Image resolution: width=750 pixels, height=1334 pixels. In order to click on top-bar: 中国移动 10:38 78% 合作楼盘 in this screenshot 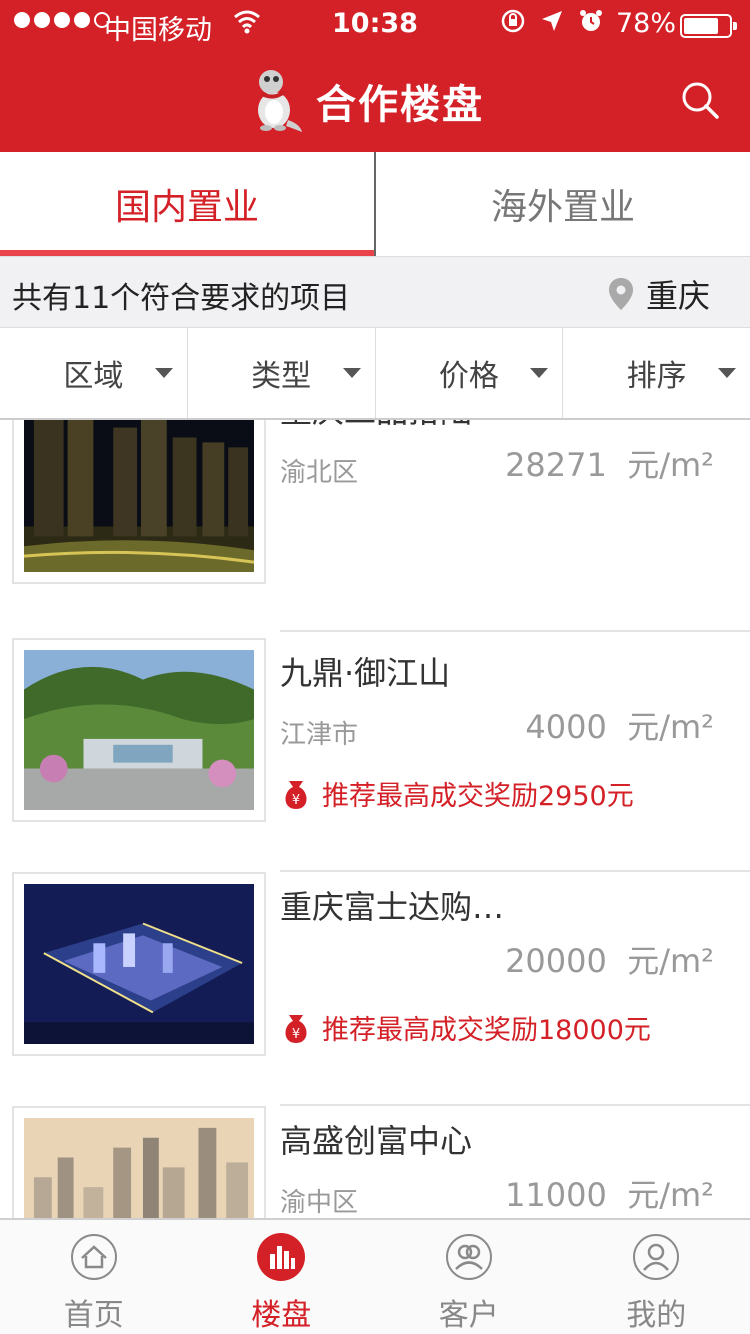, I will do `click(375, 76)`.